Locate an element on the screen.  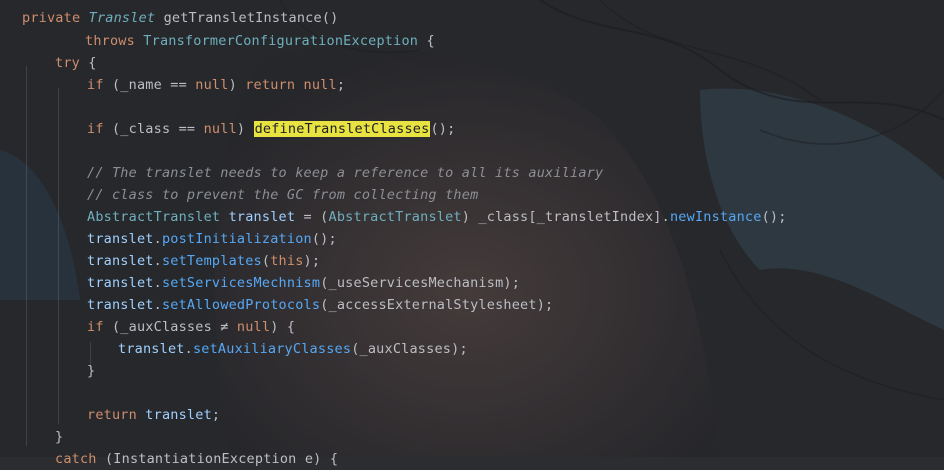
code-line: catch (InstantiationException e) { is located at coordinates (196, 459).